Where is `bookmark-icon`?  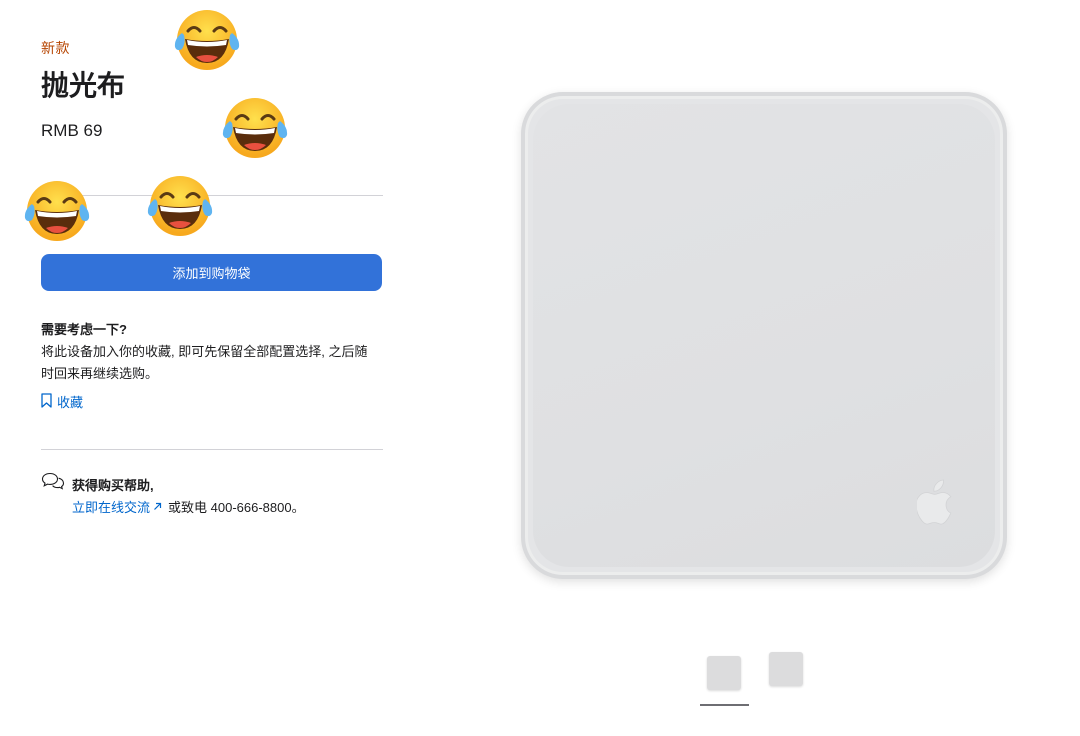 bookmark-icon is located at coordinates (46, 401).